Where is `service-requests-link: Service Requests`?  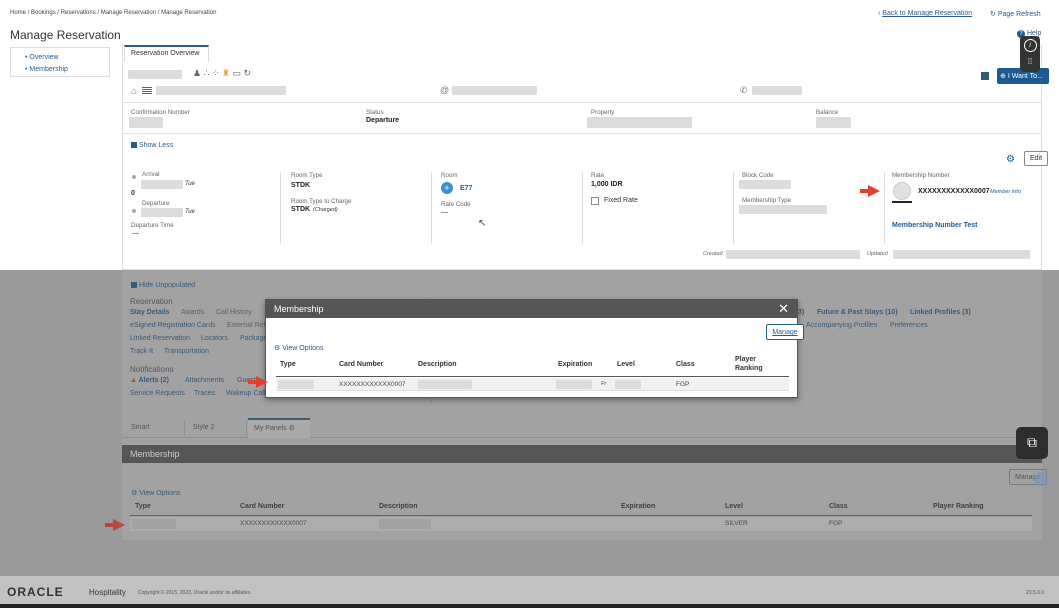
service-requests-link: Service Requests is located at coordinates (157, 393).